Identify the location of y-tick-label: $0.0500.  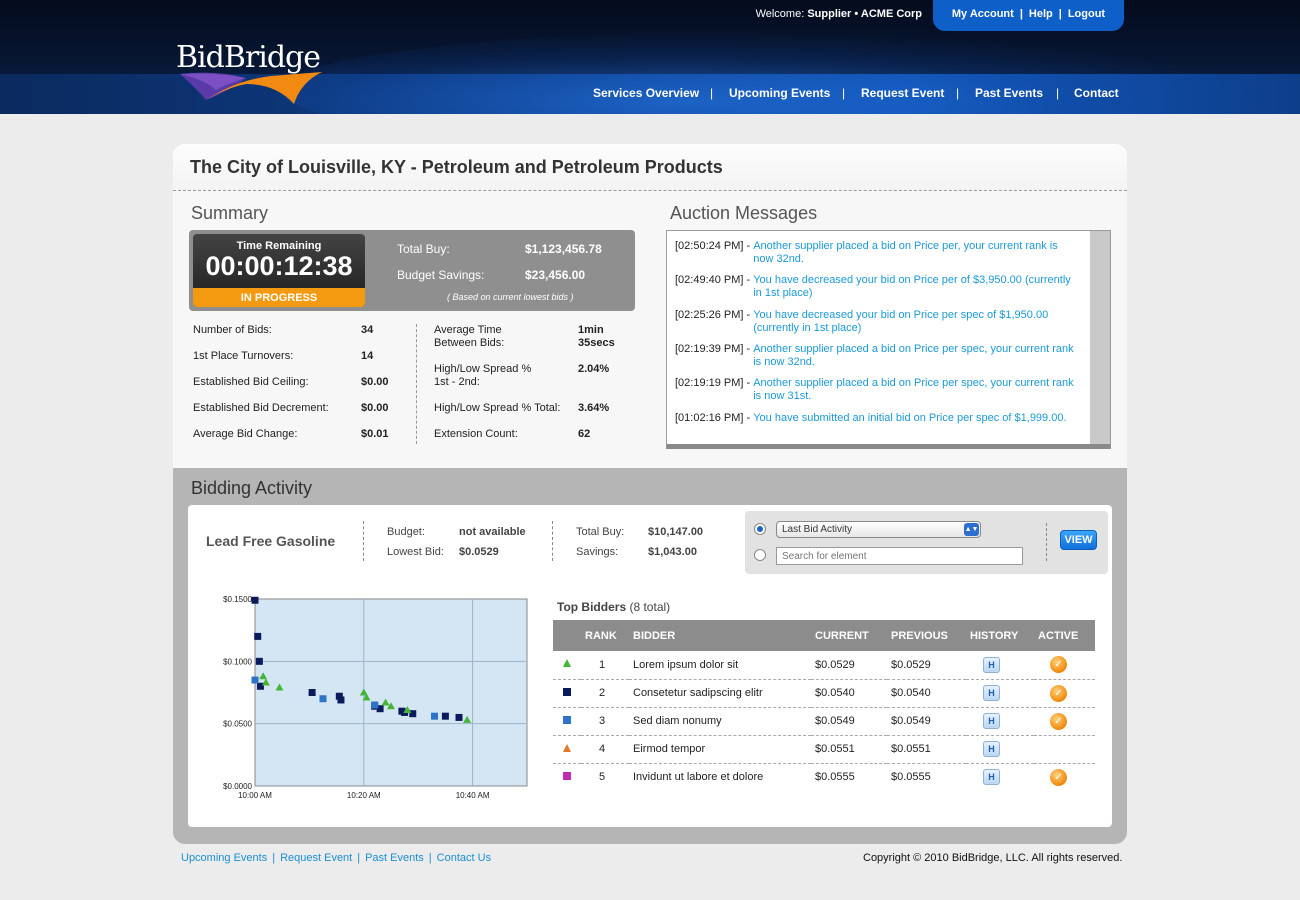
(237, 724).